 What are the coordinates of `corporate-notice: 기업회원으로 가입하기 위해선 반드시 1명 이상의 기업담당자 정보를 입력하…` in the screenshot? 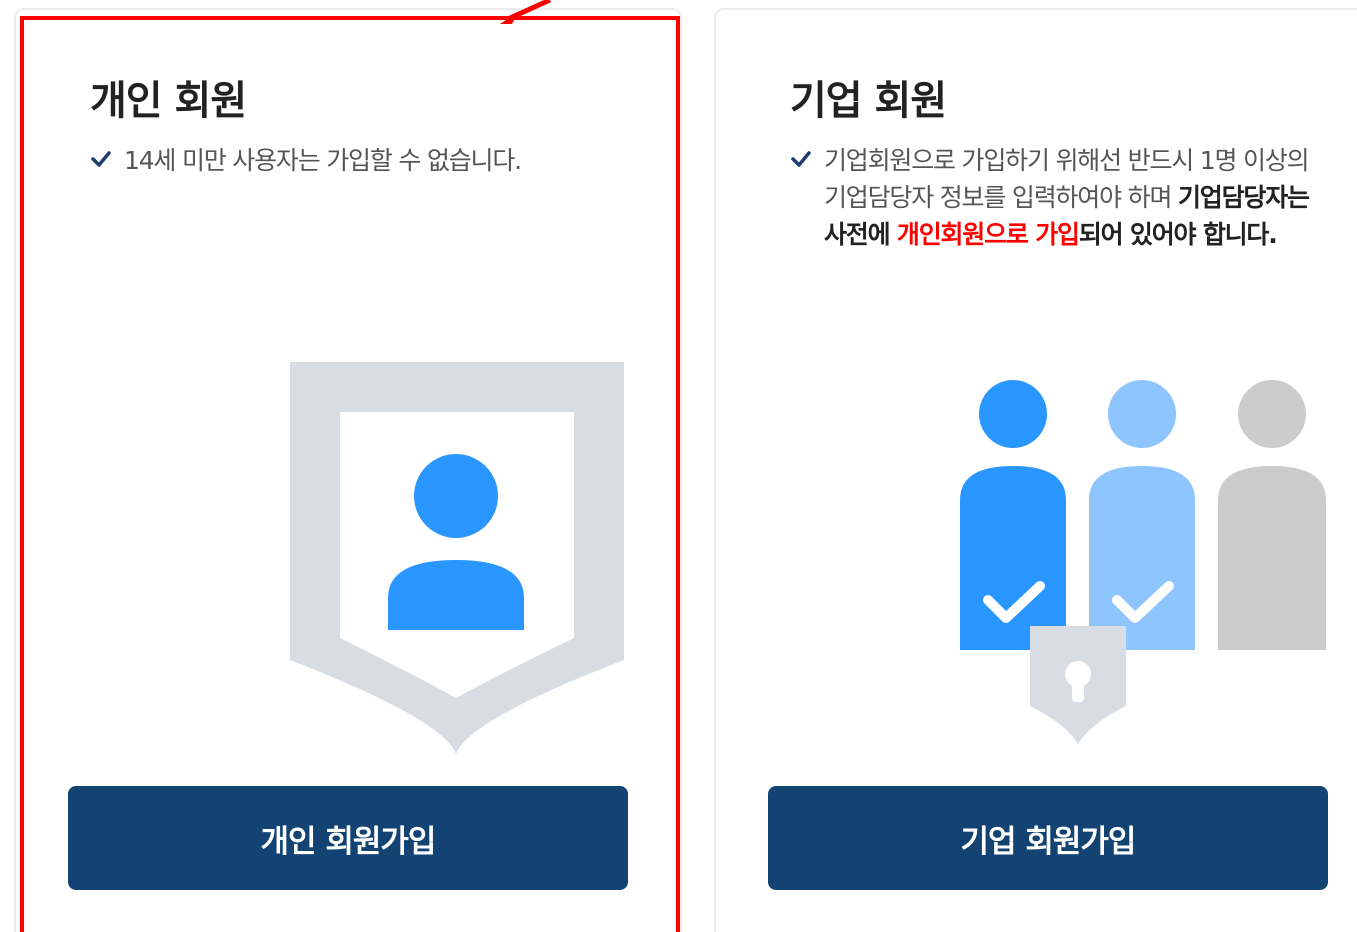 It's located at (1050, 197).